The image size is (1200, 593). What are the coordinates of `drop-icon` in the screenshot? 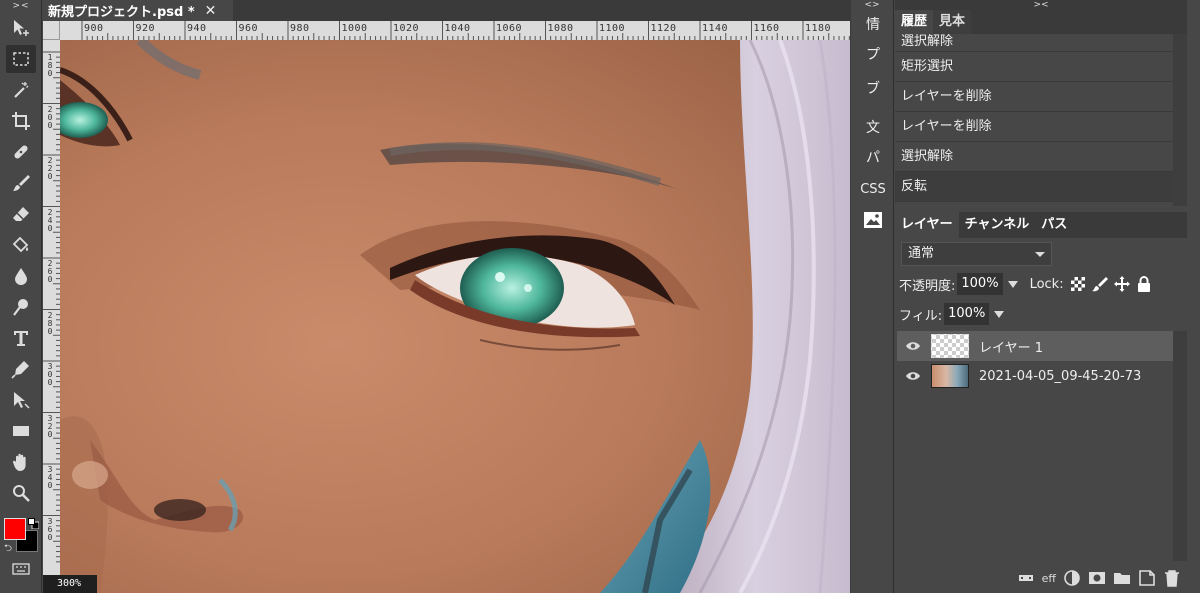 It's located at (21, 276).